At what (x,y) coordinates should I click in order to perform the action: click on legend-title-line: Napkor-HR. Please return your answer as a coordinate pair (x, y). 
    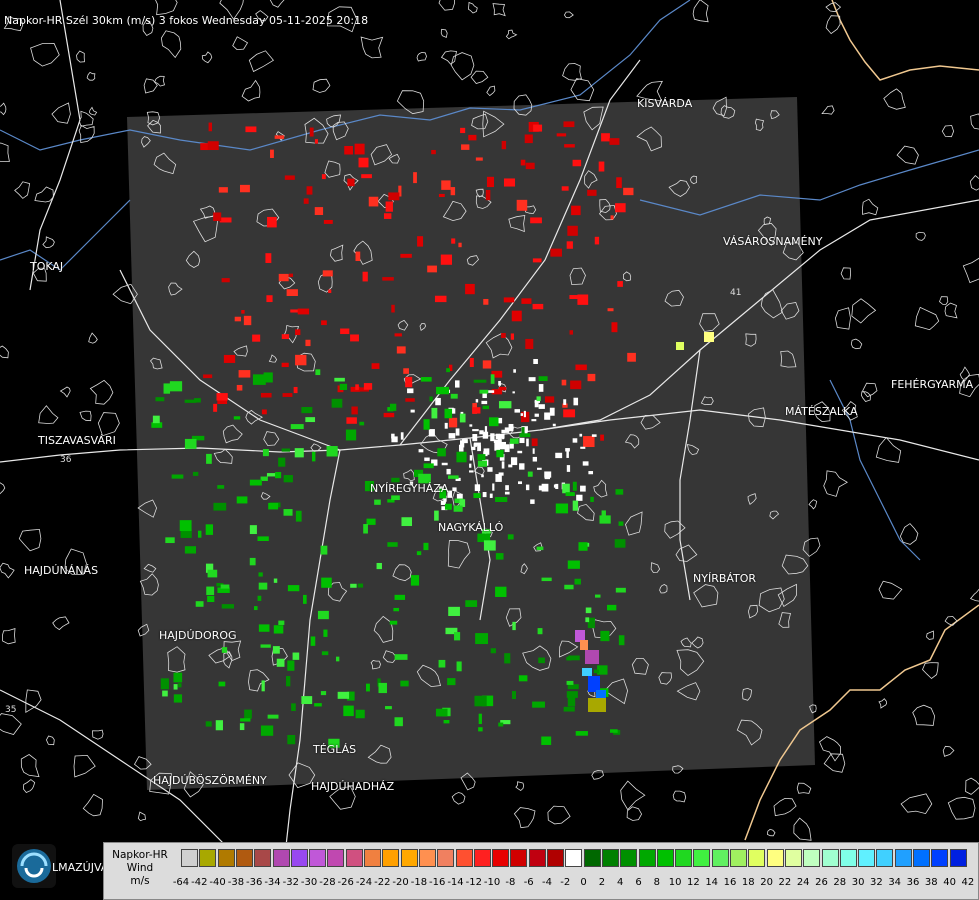
    Looking at the image, I should click on (140, 855).